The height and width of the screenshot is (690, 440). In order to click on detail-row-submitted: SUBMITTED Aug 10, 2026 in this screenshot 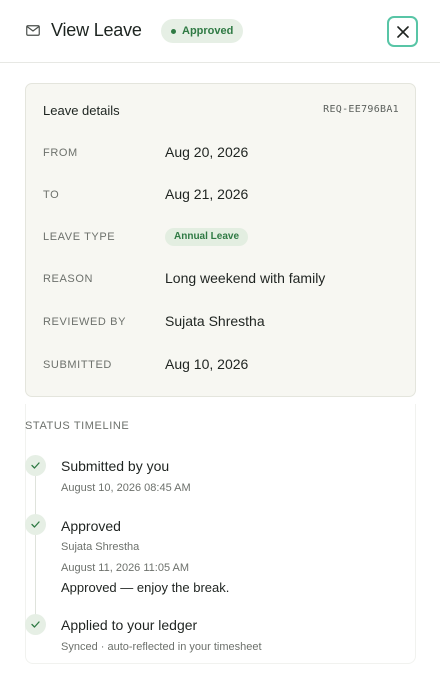, I will do `click(223, 366)`.